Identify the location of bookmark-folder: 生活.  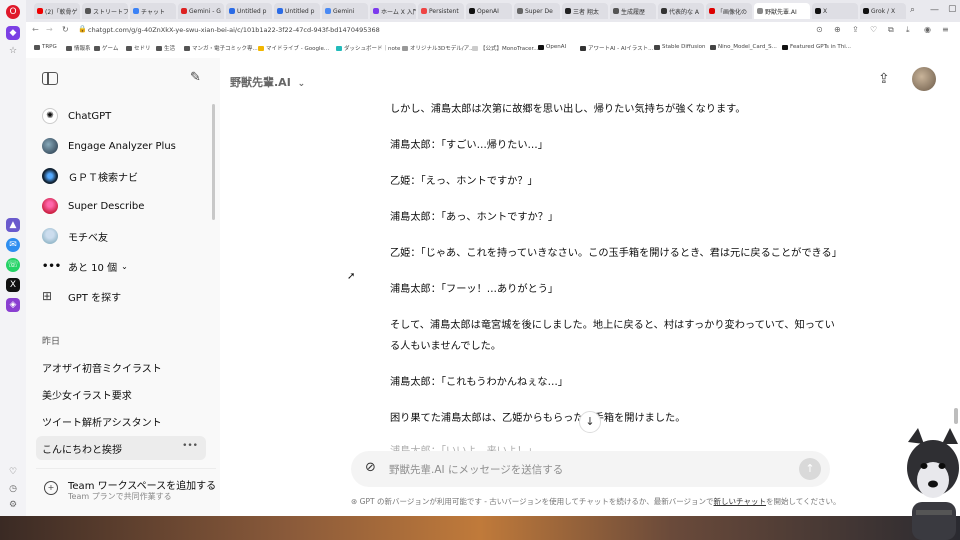
(165, 48).